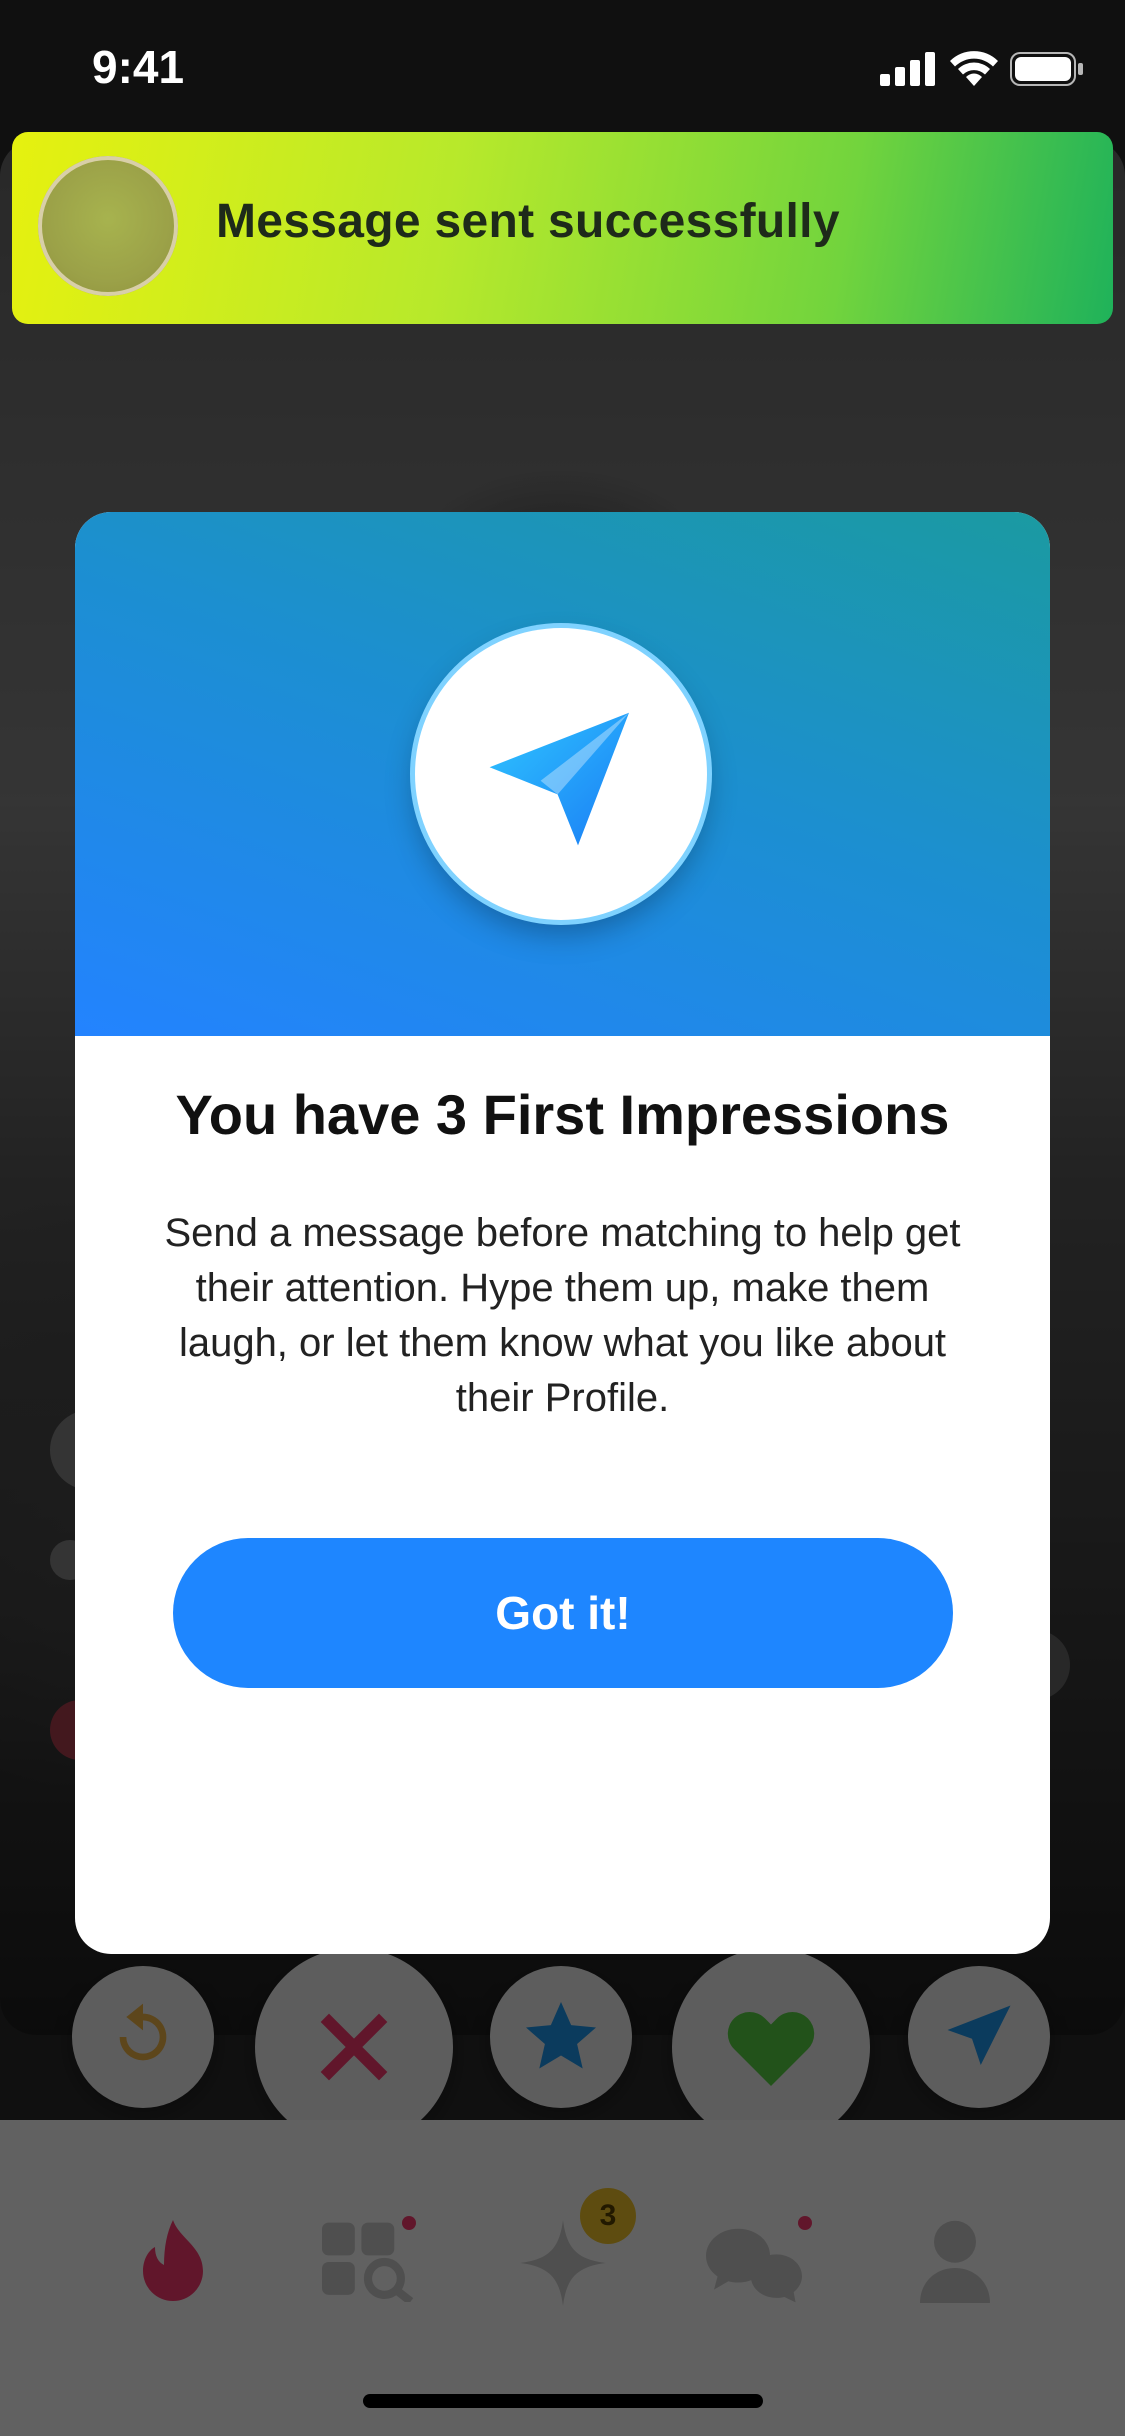 This screenshot has width=1125, height=2436. Describe the element at coordinates (563, 1613) in the screenshot. I see `got-it-button: Got it!` at that location.